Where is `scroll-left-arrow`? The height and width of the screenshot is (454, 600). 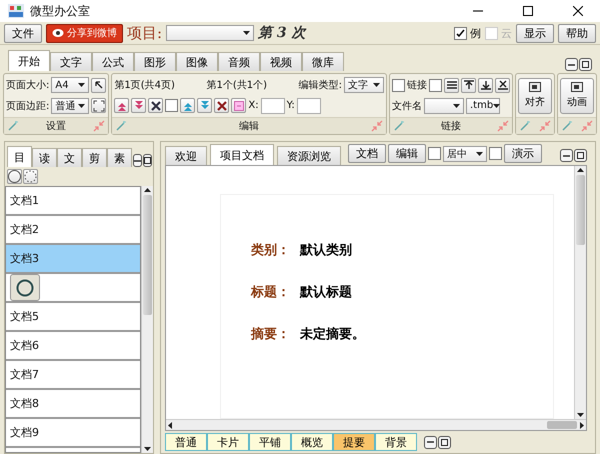
scroll-left-arrow is located at coordinates (170, 425).